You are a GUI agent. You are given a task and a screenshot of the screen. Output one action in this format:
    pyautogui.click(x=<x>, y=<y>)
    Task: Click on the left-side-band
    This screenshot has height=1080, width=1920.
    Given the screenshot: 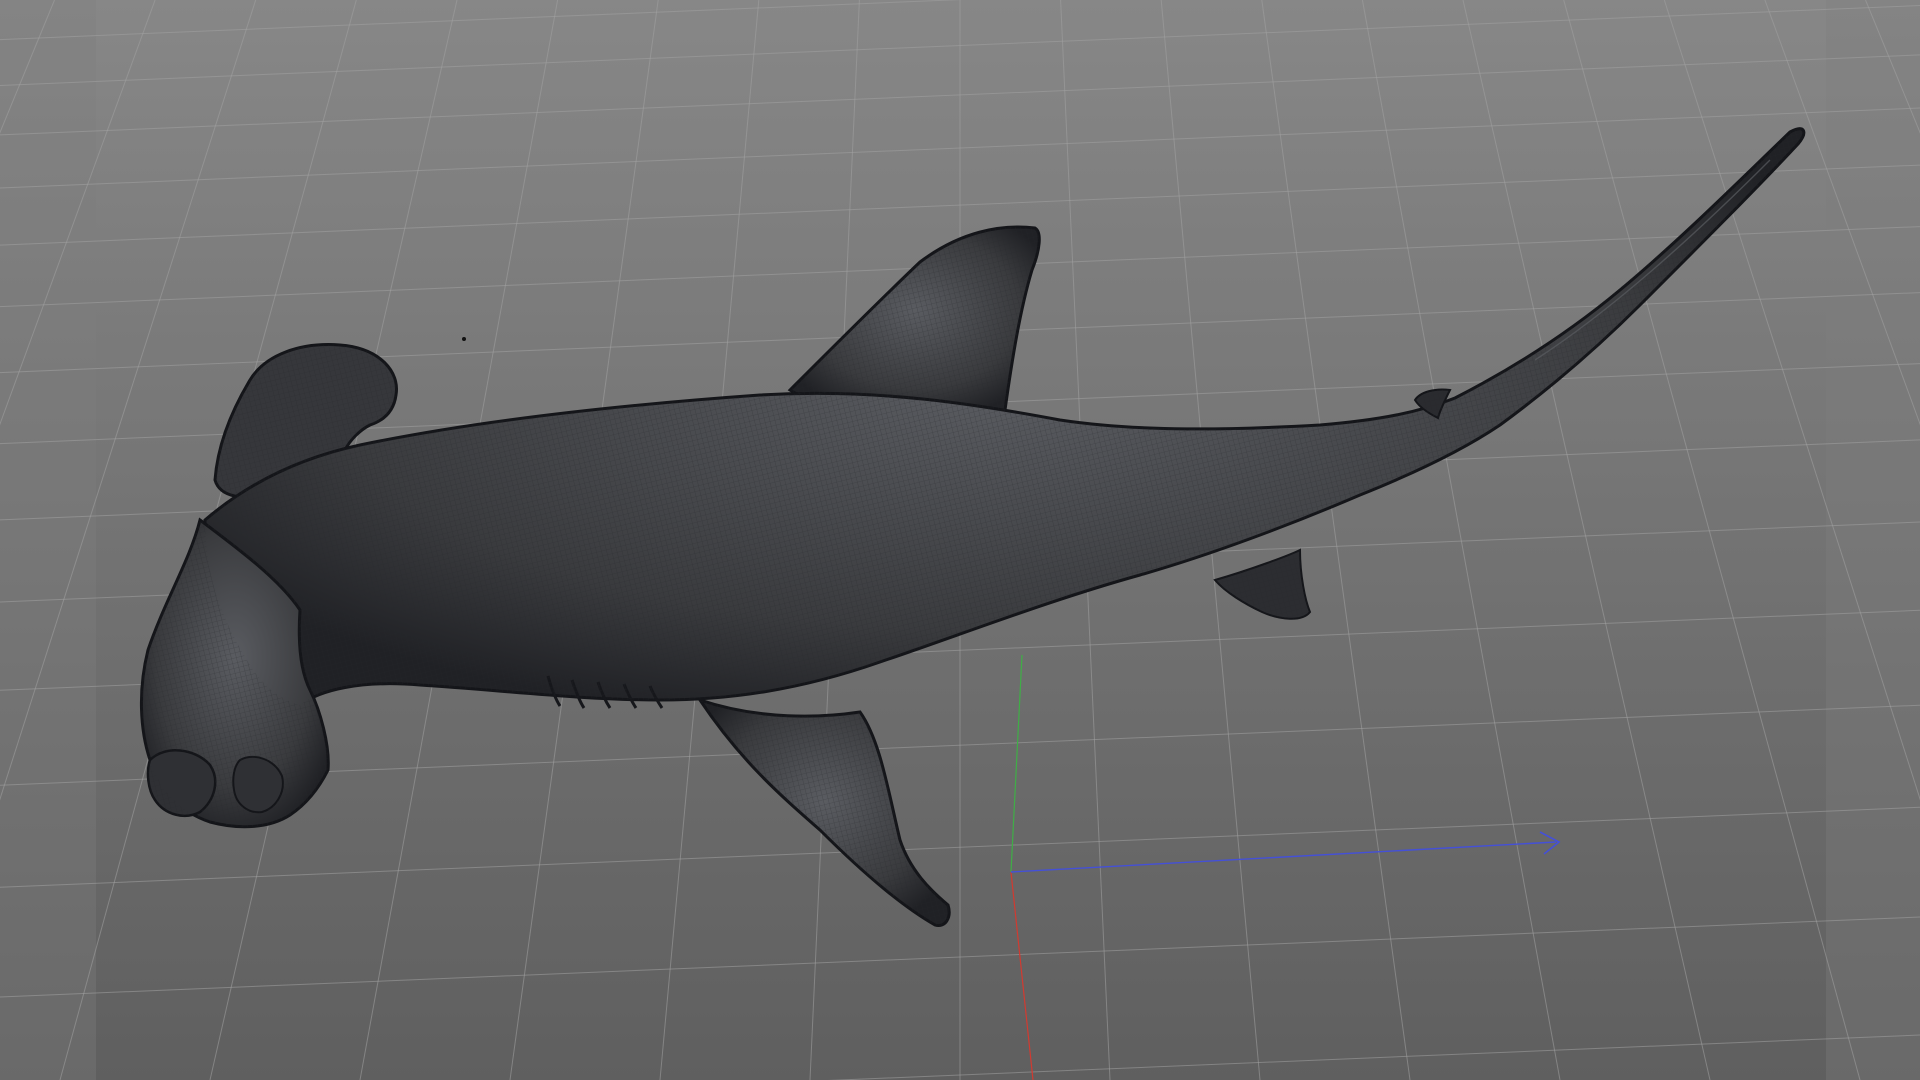 What is the action you would take?
    pyautogui.click(x=48, y=540)
    